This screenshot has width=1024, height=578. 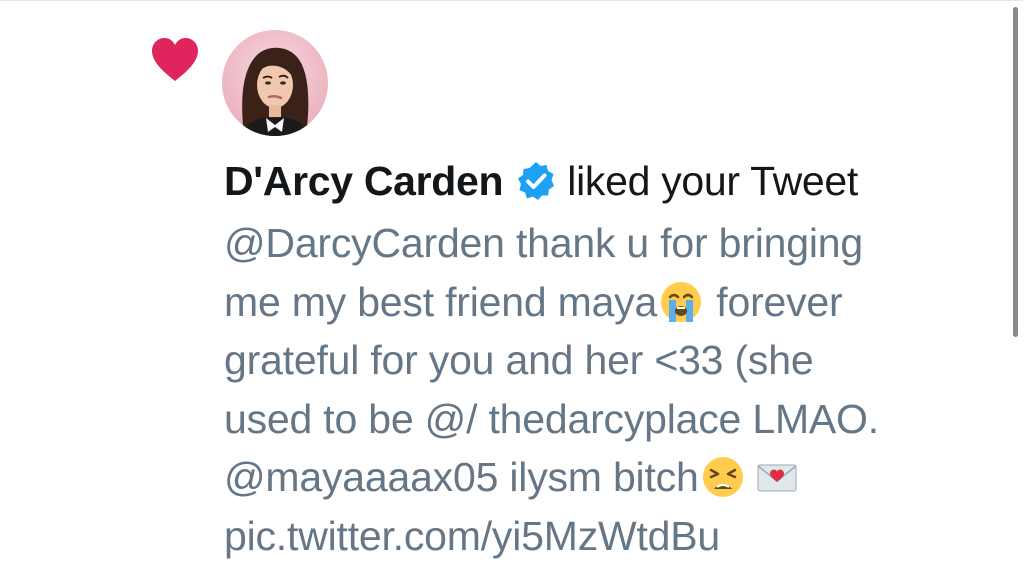 What do you see at coordinates (441, 301) in the screenshot?
I see `tweet-line-text: me my best friend maya` at bounding box center [441, 301].